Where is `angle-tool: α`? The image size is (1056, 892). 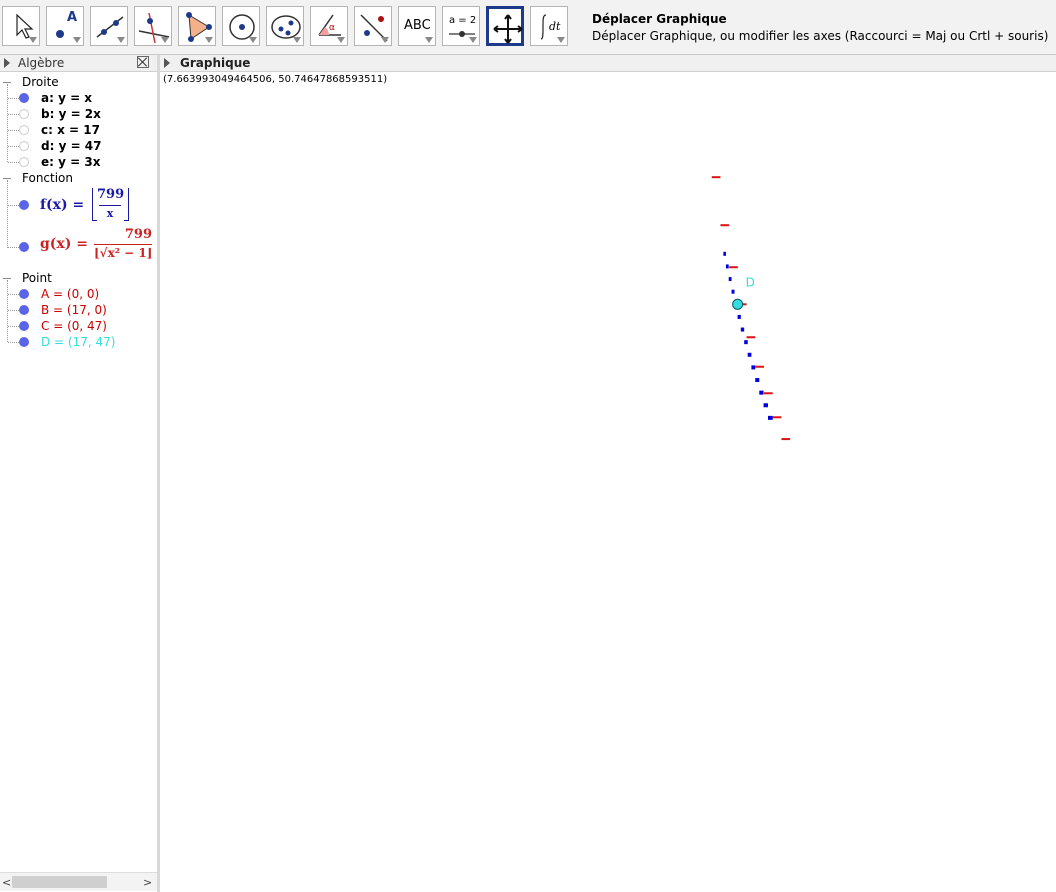
angle-tool: α is located at coordinates (329, 26).